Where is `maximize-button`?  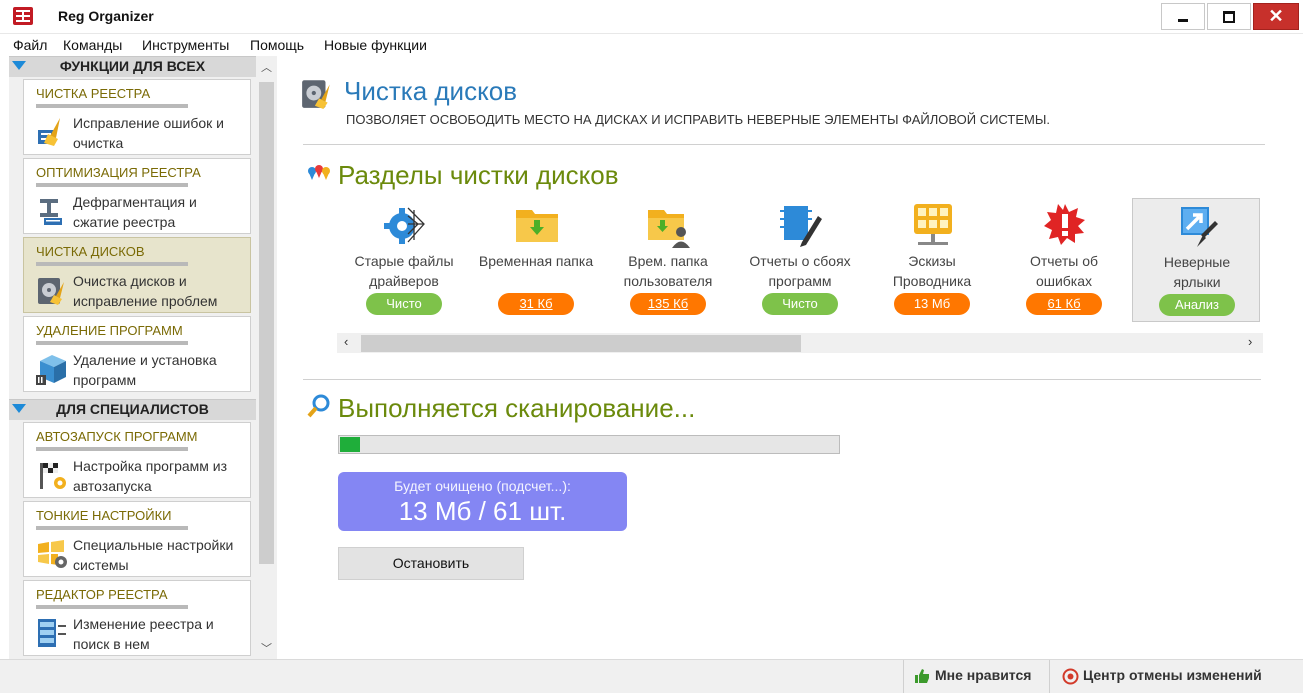
maximize-button is located at coordinates (1229, 16).